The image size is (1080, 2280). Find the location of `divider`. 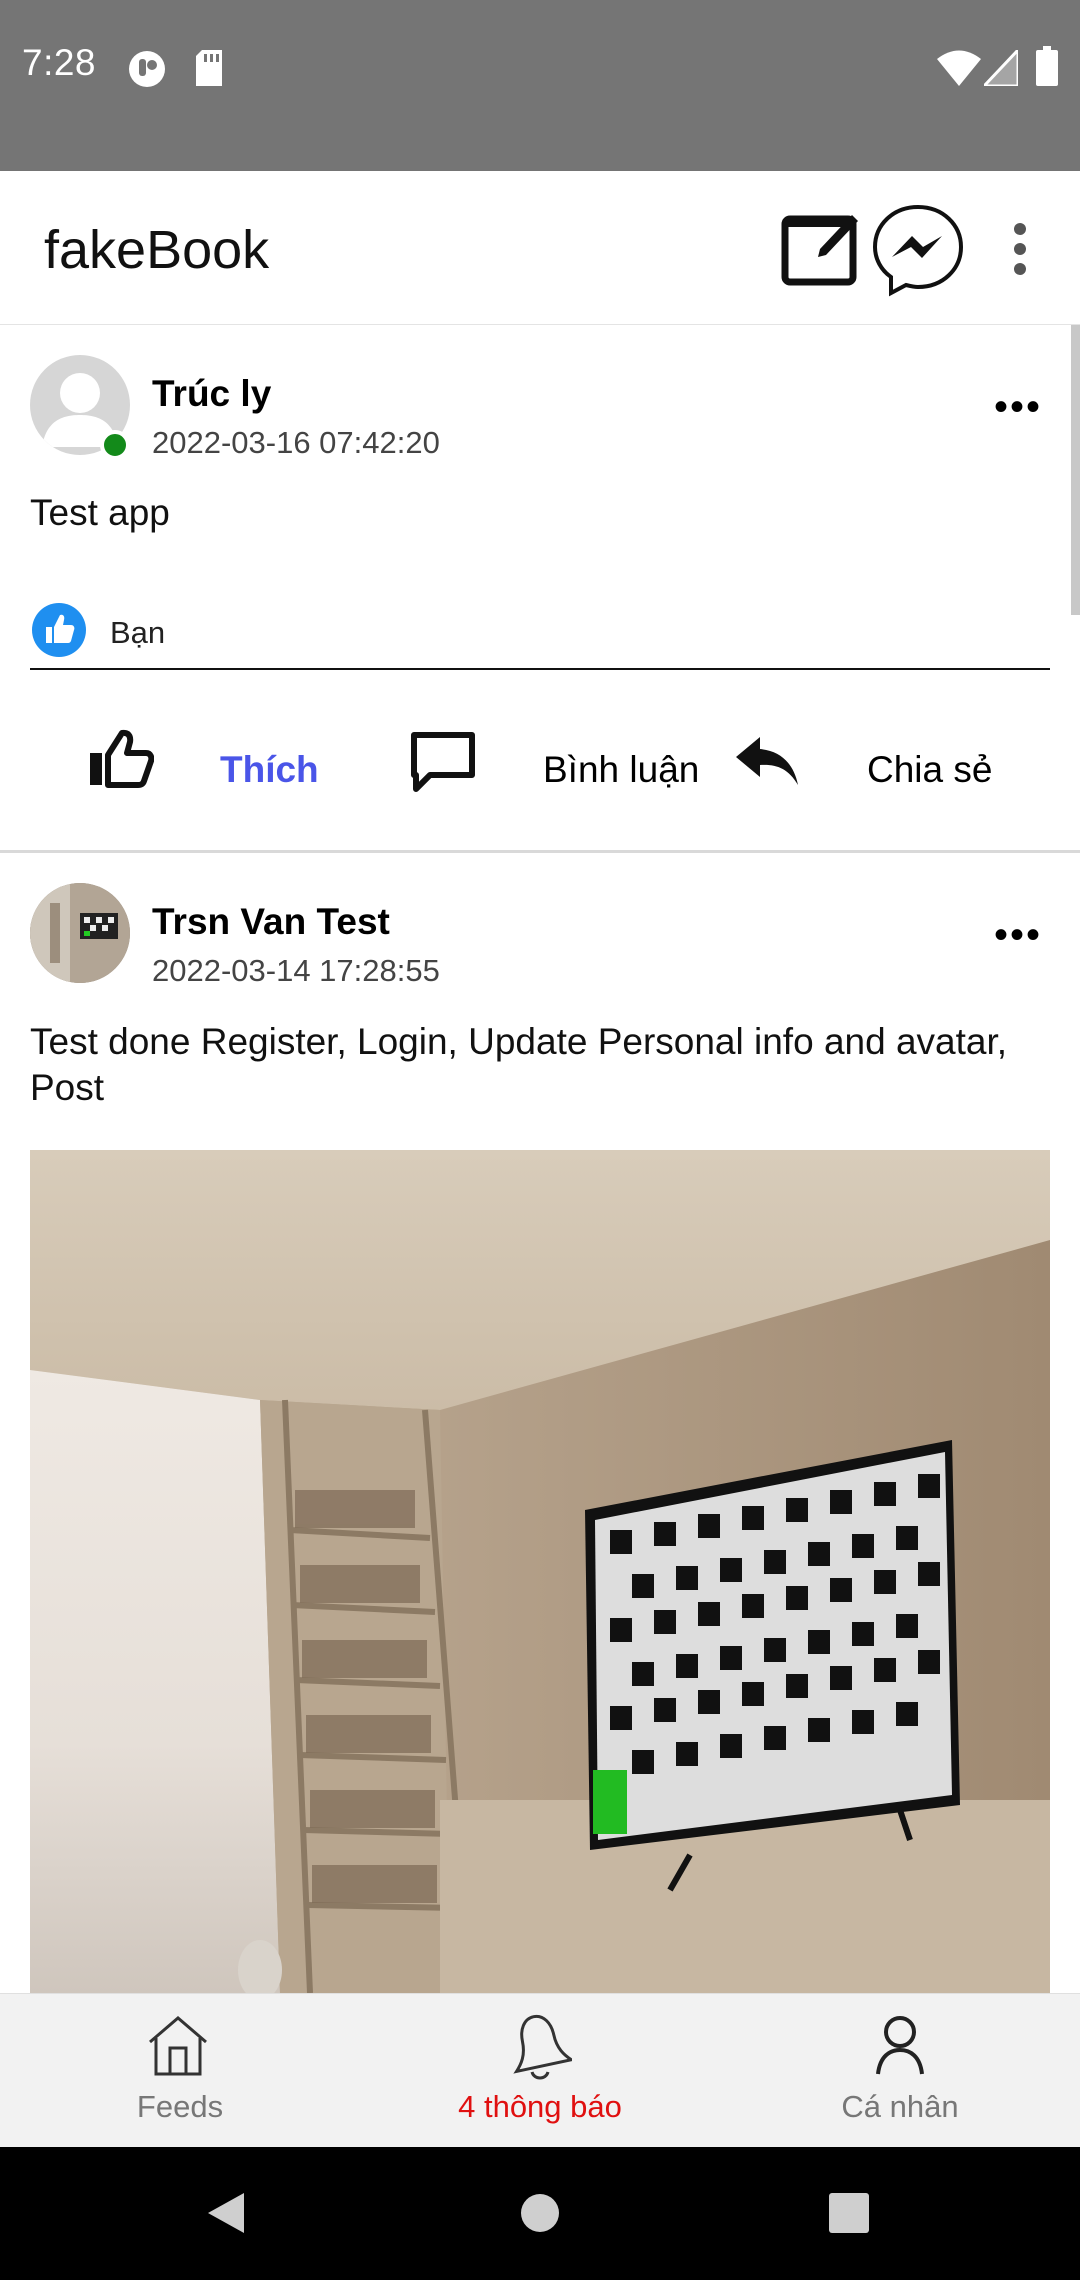

divider is located at coordinates (540, 669).